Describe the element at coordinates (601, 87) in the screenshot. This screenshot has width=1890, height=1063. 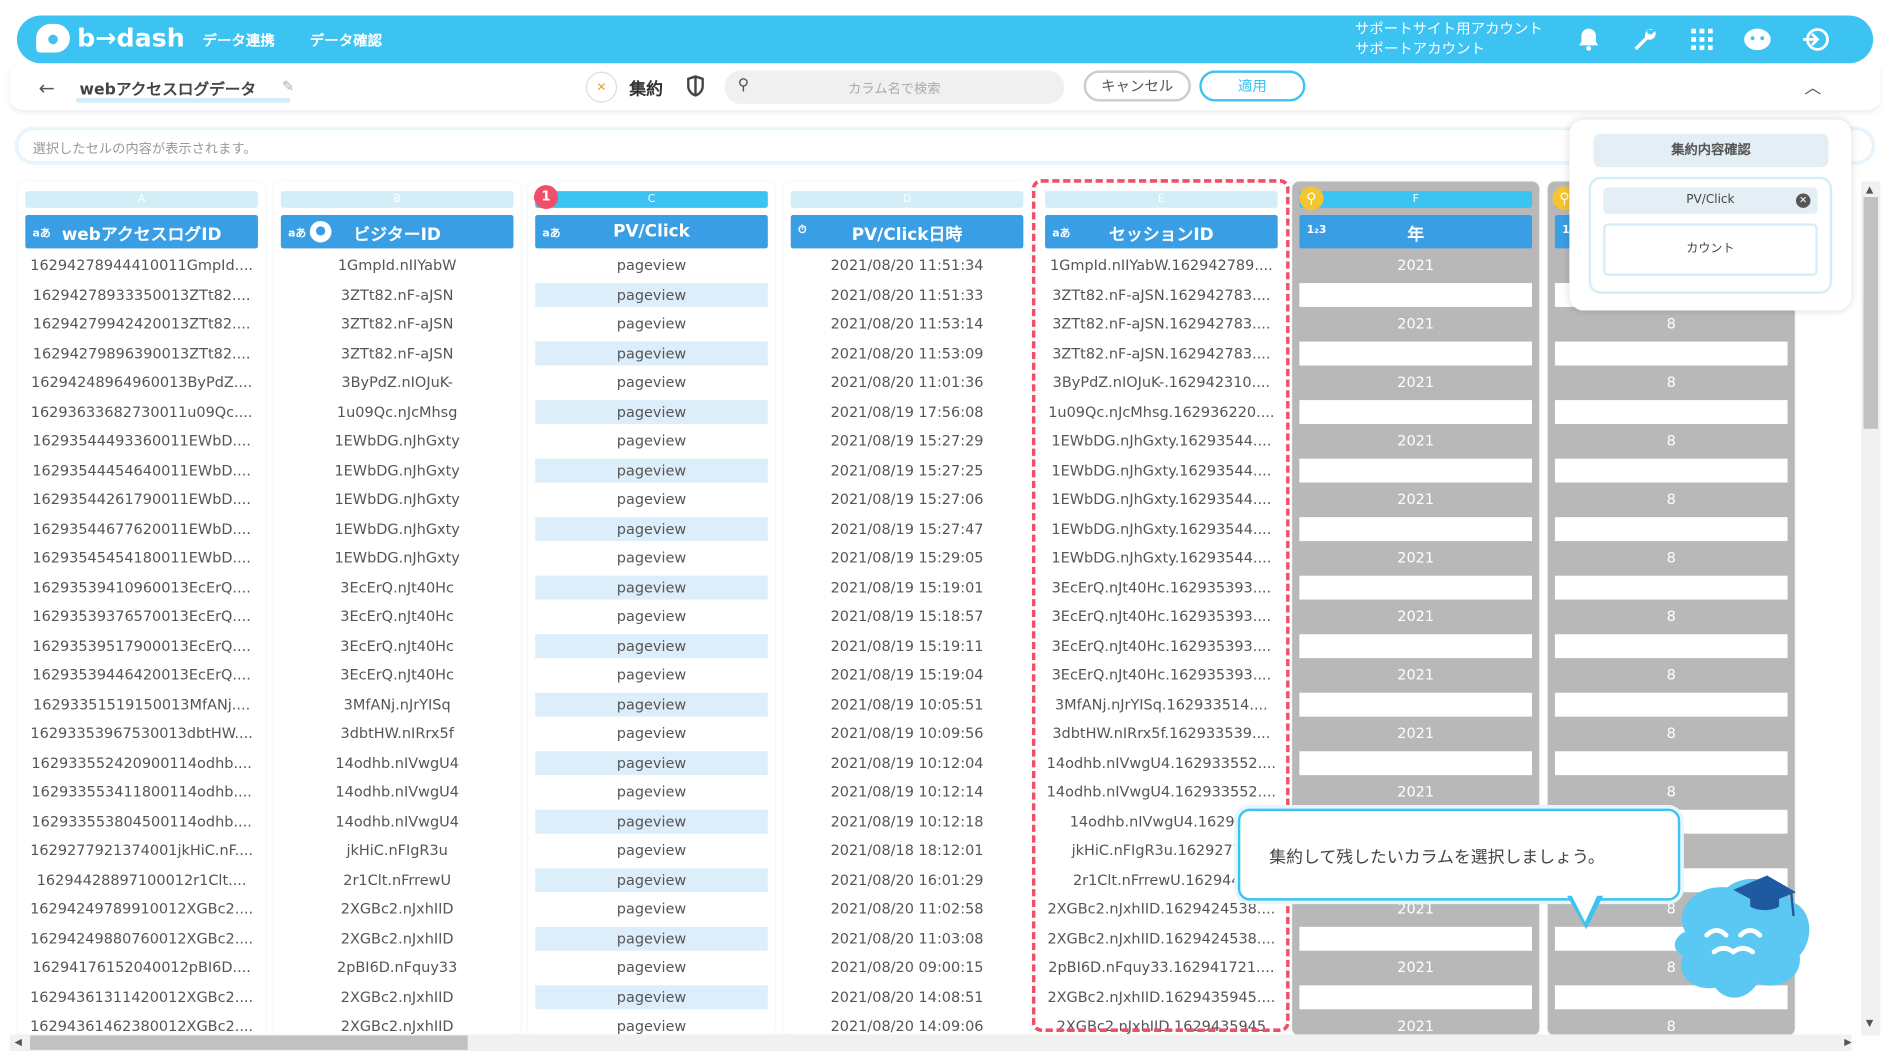
I see `aggregate-icon: ✕` at that location.